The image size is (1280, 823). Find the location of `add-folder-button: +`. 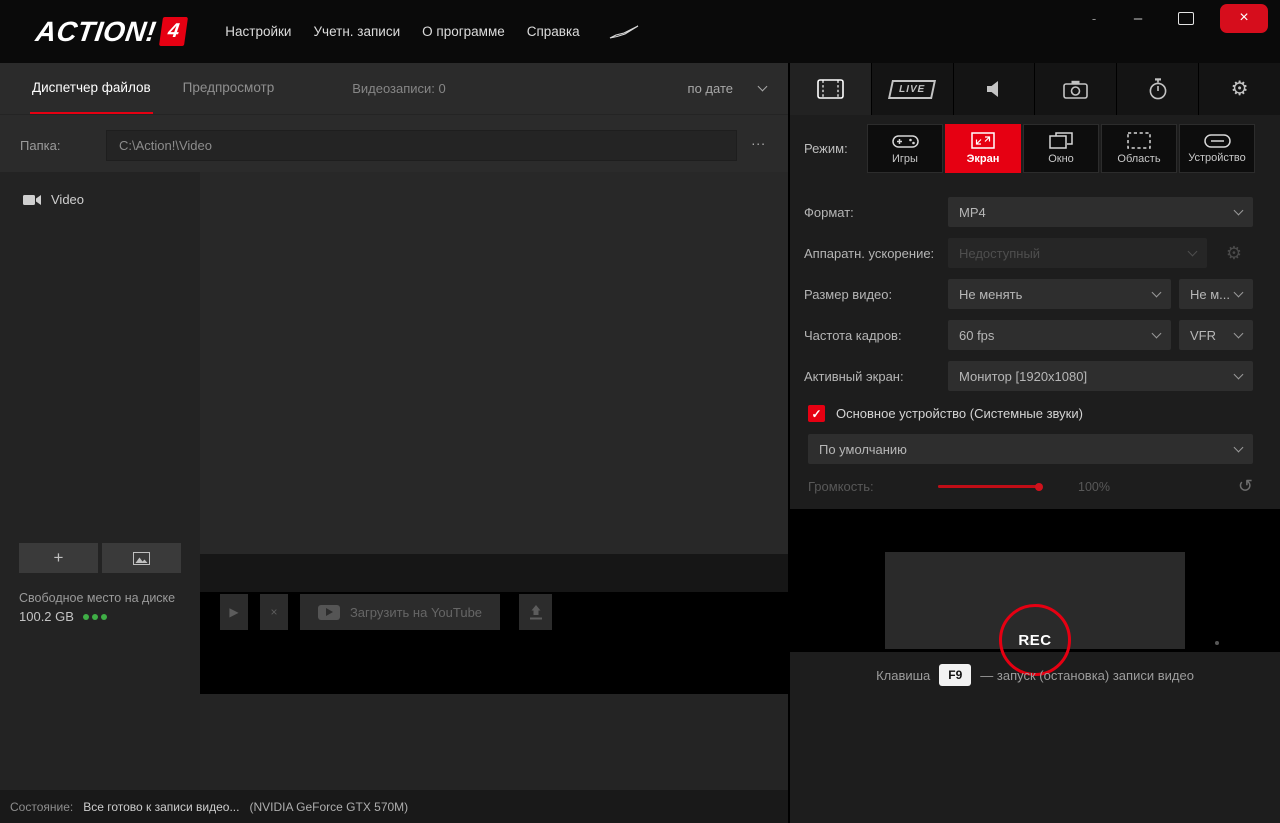

add-folder-button: + is located at coordinates (58, 558).